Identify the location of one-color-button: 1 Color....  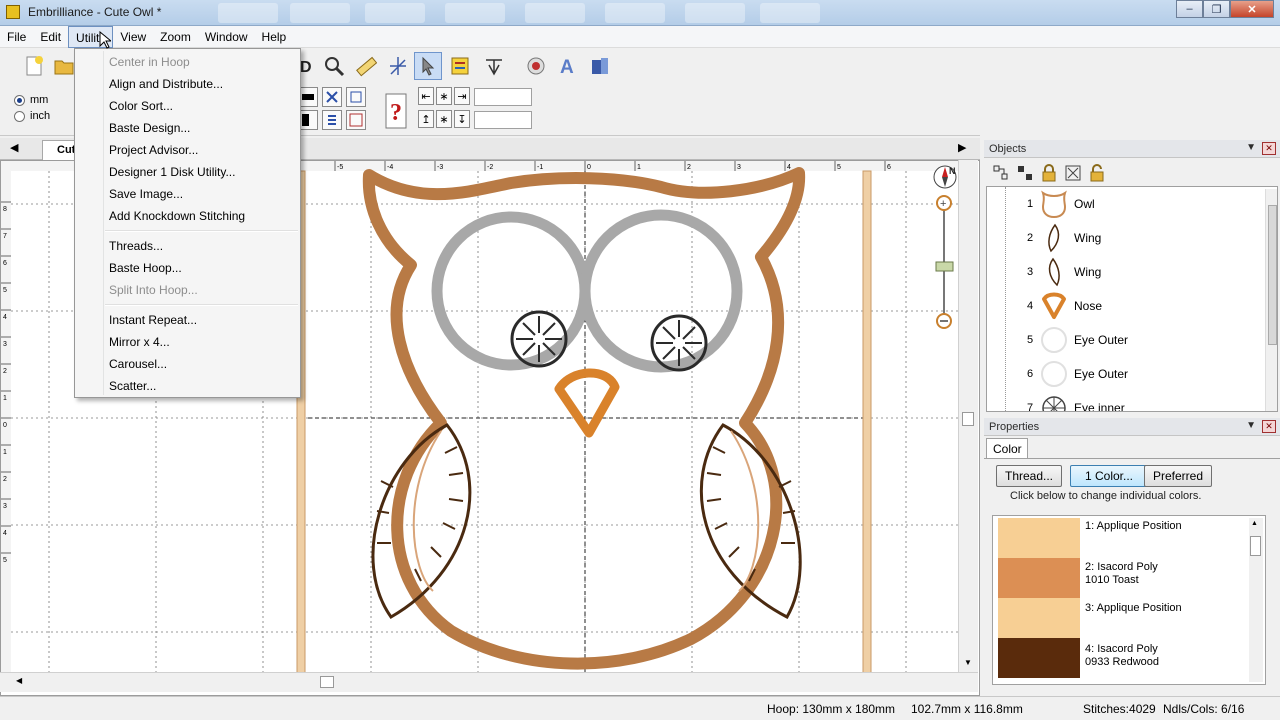
(1109, 476).